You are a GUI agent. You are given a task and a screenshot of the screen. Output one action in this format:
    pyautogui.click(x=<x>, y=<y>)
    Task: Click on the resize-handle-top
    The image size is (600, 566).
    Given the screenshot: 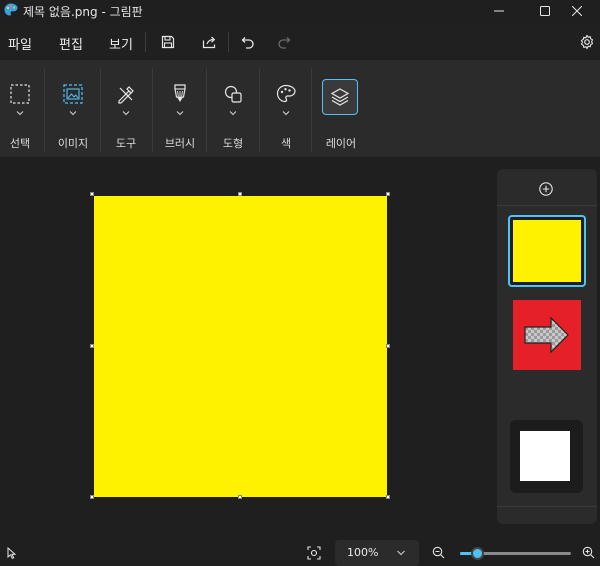 What is the action you would take?
    pyautogui.click(x=240, y=194)
    